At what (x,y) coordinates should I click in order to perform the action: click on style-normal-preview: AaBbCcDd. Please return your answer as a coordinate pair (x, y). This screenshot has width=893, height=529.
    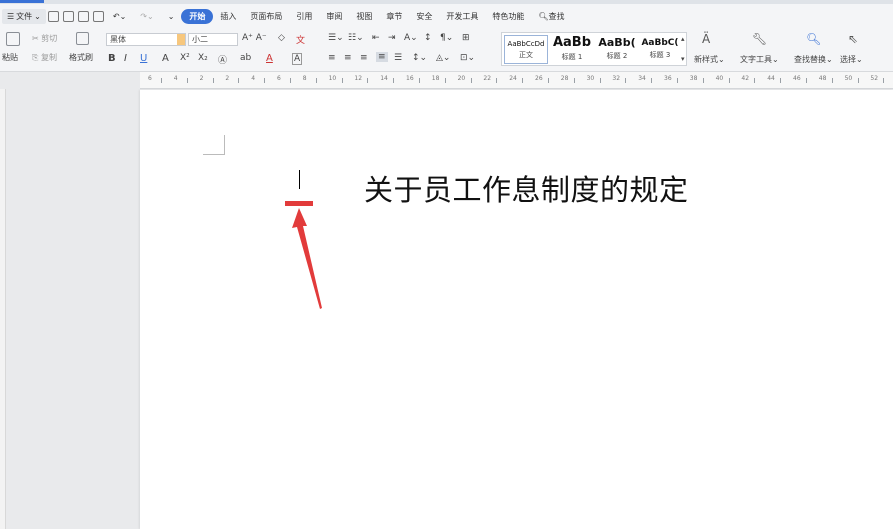
    Looking at the image, I should click on (526, 44).